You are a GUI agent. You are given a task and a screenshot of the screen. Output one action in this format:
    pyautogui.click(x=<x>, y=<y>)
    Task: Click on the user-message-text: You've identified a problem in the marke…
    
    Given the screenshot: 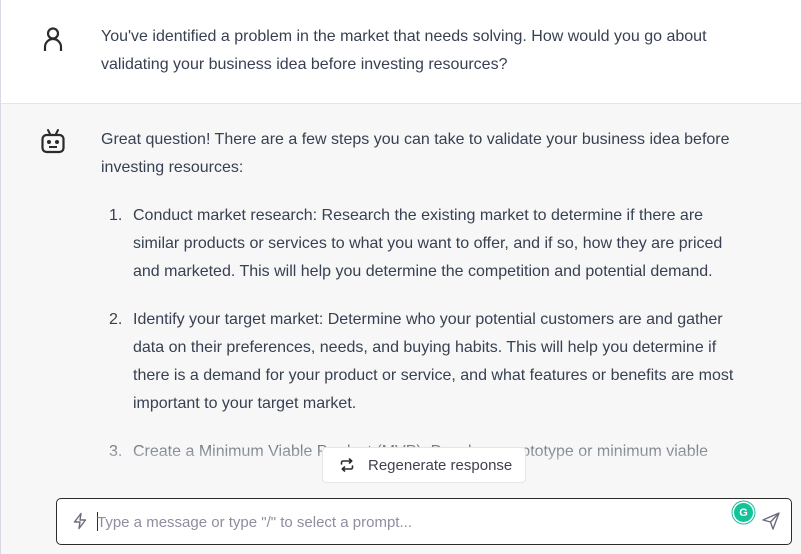 What is the action you would take?
    pyautogui.click(x=404, y=50)
    